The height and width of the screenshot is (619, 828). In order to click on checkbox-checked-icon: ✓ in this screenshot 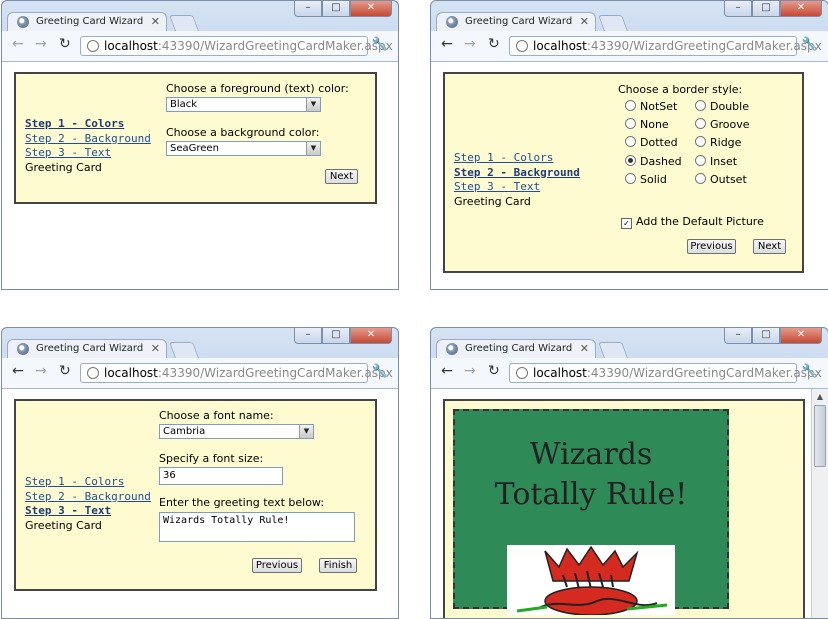, I will do `click(626, 223)`.